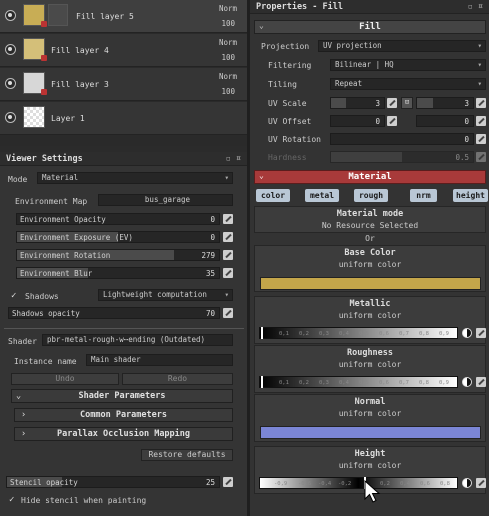  What do you see at coordinates (370, 454) in the screenshot?
I see `channel-title: Height` at bounding box center [370, 454].